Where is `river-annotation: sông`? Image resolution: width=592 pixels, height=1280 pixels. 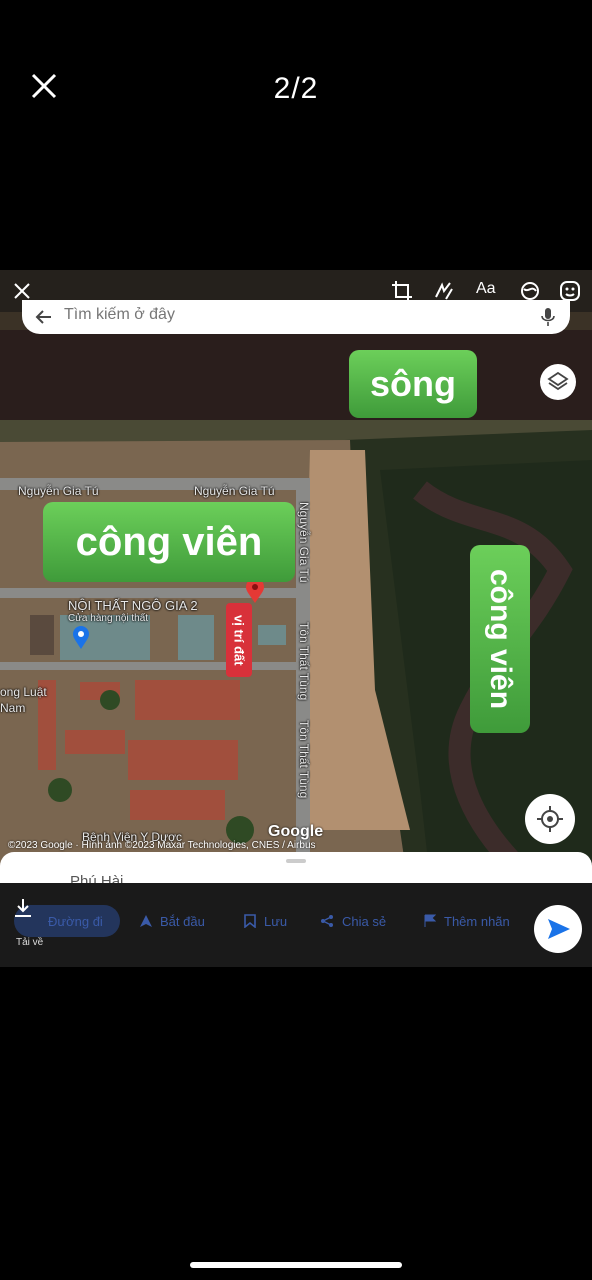
river-annotation: sông is located at coordinates (413, 384).